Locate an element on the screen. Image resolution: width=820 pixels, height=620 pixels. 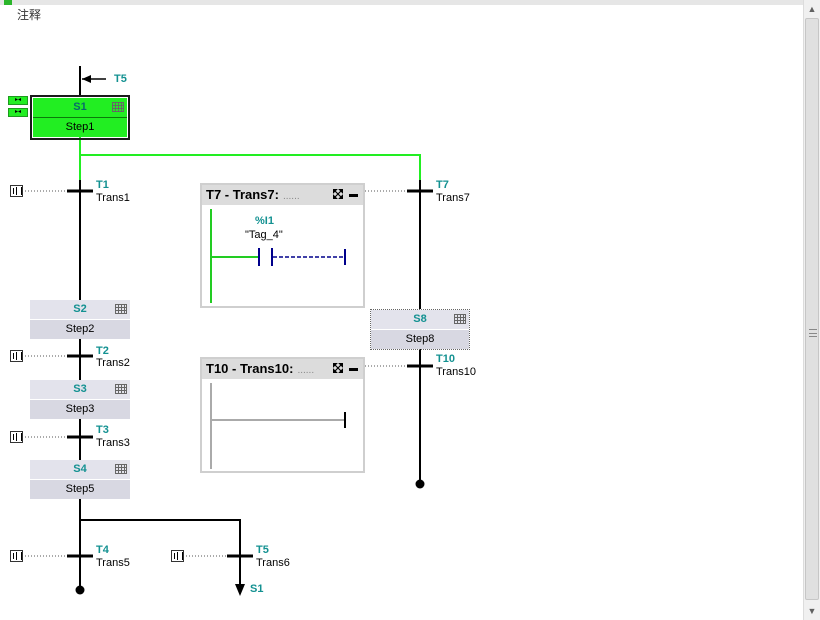
step-s4-name: Step5 is located at coordinates (80, 489).